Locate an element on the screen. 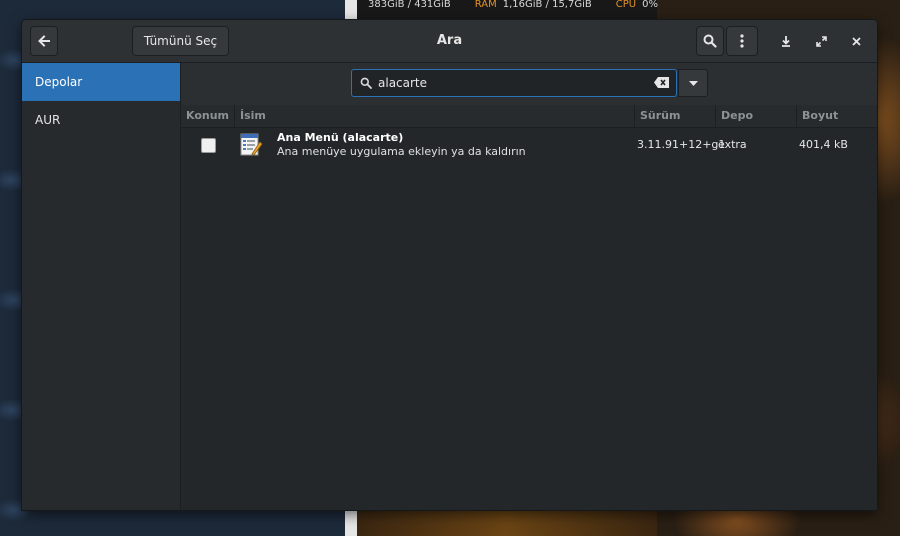 The height and width of the screenshot is (536, 900). menu-button is located at coordinates (742, 41).